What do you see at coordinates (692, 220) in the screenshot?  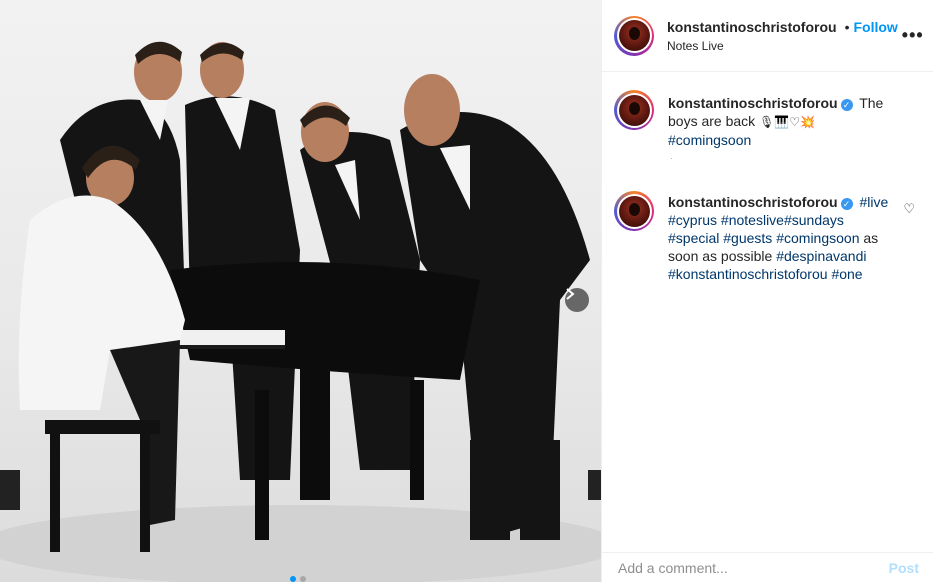 I see `comment-hashtag: #cyprus` at bounding box center [692, 220].